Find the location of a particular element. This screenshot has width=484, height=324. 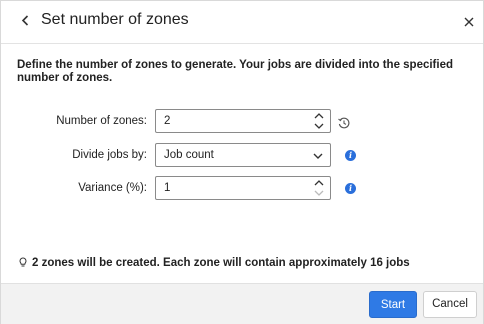

zones-decrement-button is located at coordinates (319, 126).